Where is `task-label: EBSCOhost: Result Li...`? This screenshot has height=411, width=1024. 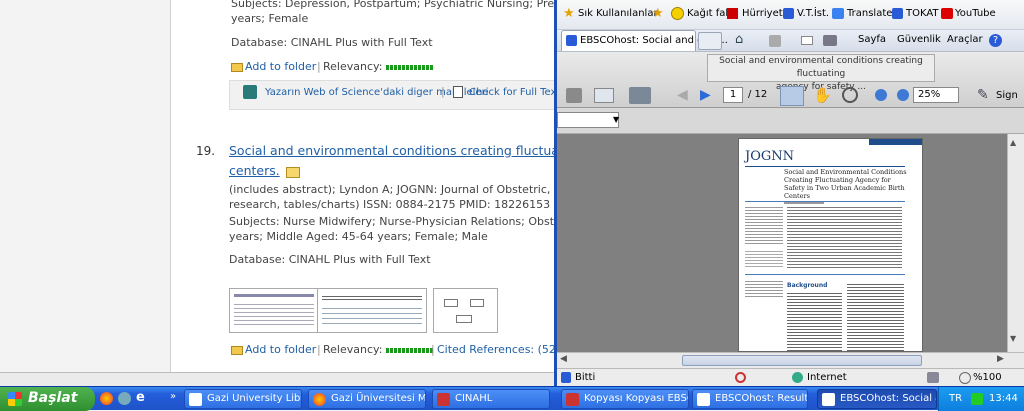
task-label: EBSCOhost: Result Li... is located at coordinates (761, 398).